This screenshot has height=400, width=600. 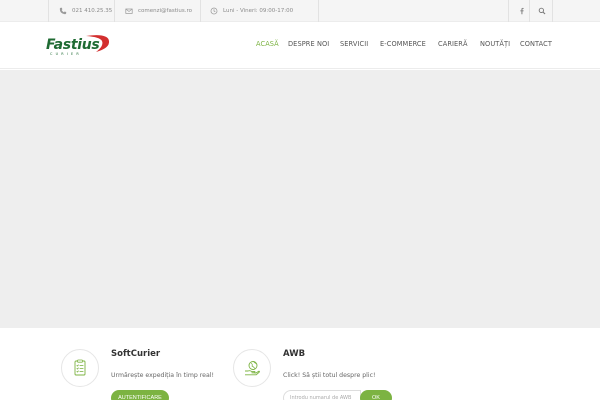 I want to click on awb-submit-button: OK, so click(x=376, y=395).